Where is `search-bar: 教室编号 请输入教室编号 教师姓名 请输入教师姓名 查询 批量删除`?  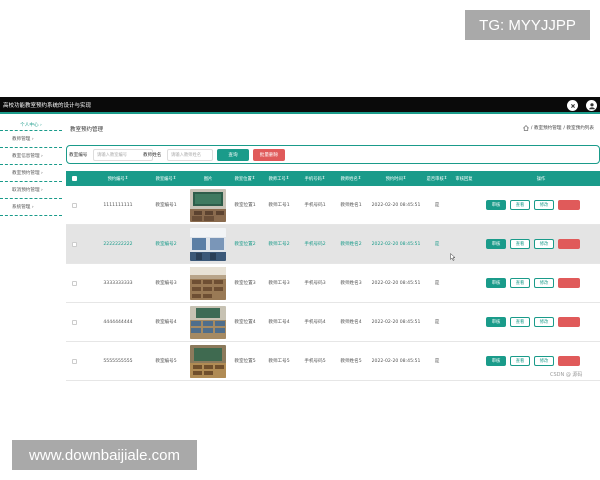 search-bar: 教室编号 请输入教室编号 教师姓名 请输入教师姓名 查询 批量删除 is located at coordinates (333, 154).